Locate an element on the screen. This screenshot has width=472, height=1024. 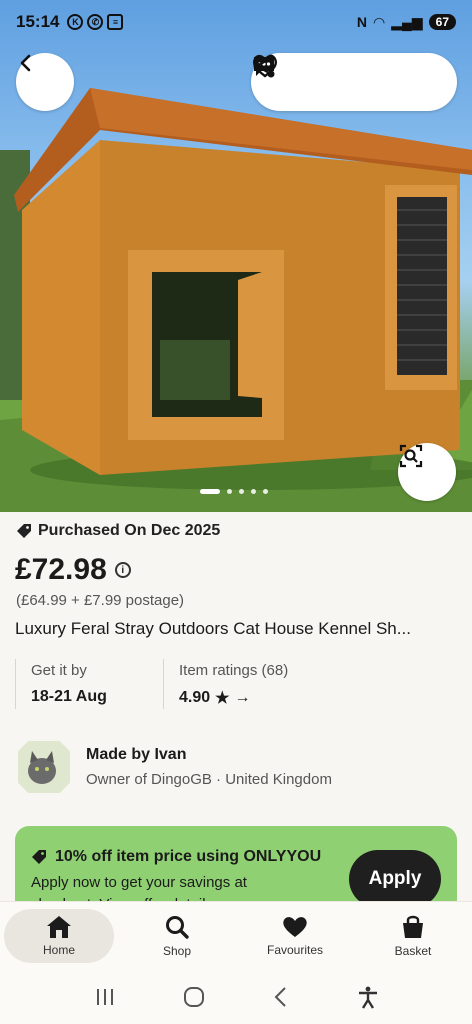
basket-icon is located at coordinates (413, 926).